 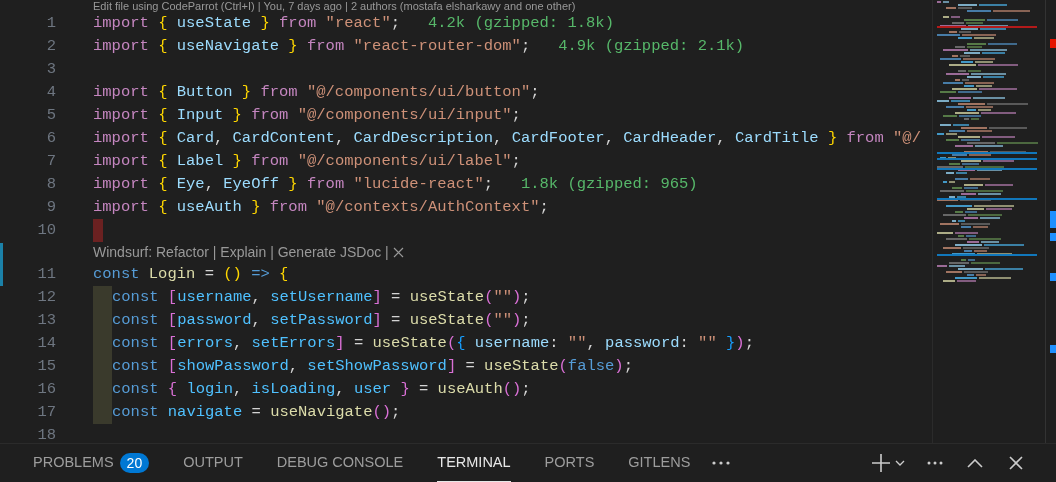 I want to click on panel-tab: OUTPUT, so click(x=213, y=463).